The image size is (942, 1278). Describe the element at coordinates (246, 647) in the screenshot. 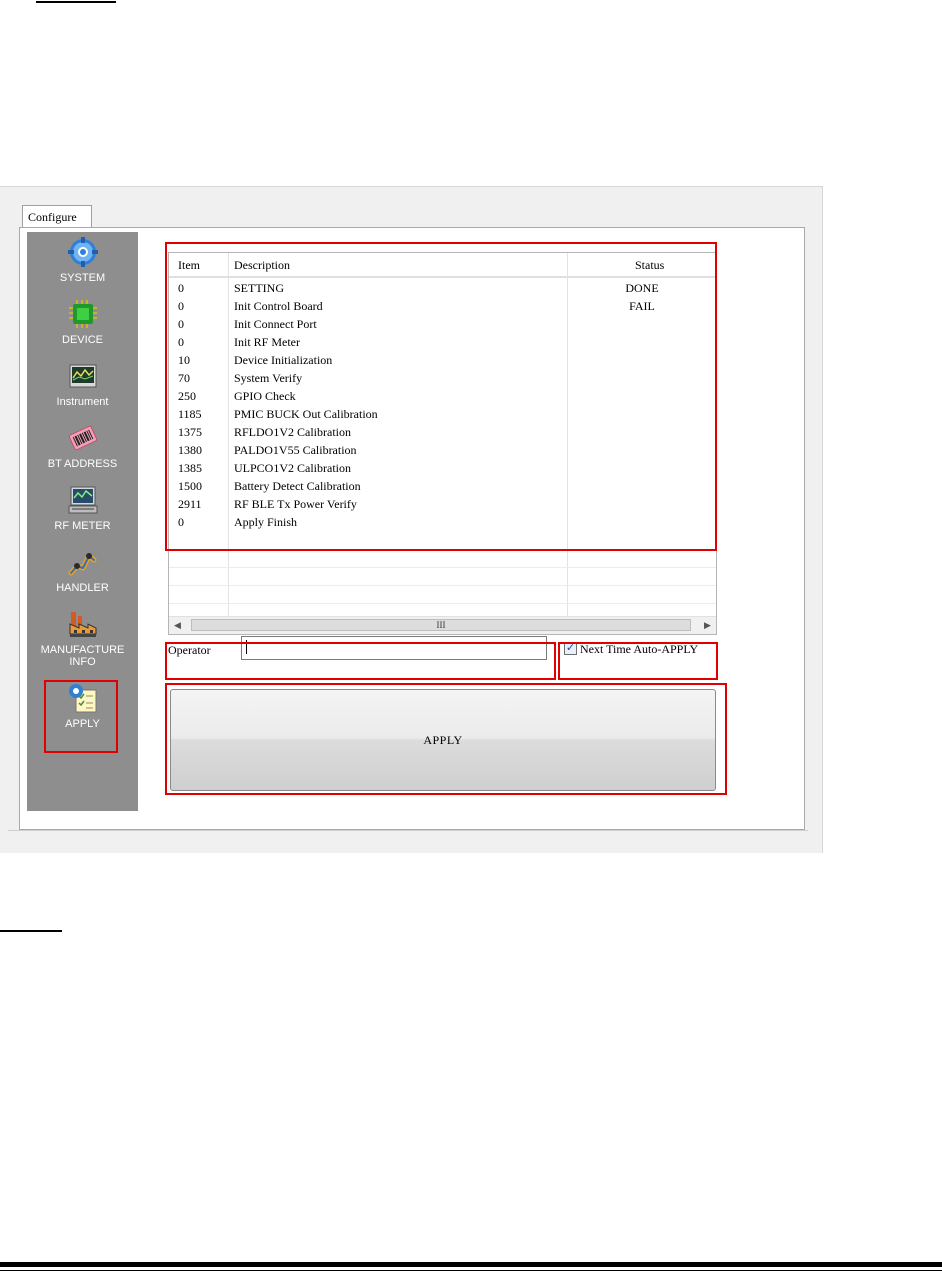

I see `text-caret` at that location.